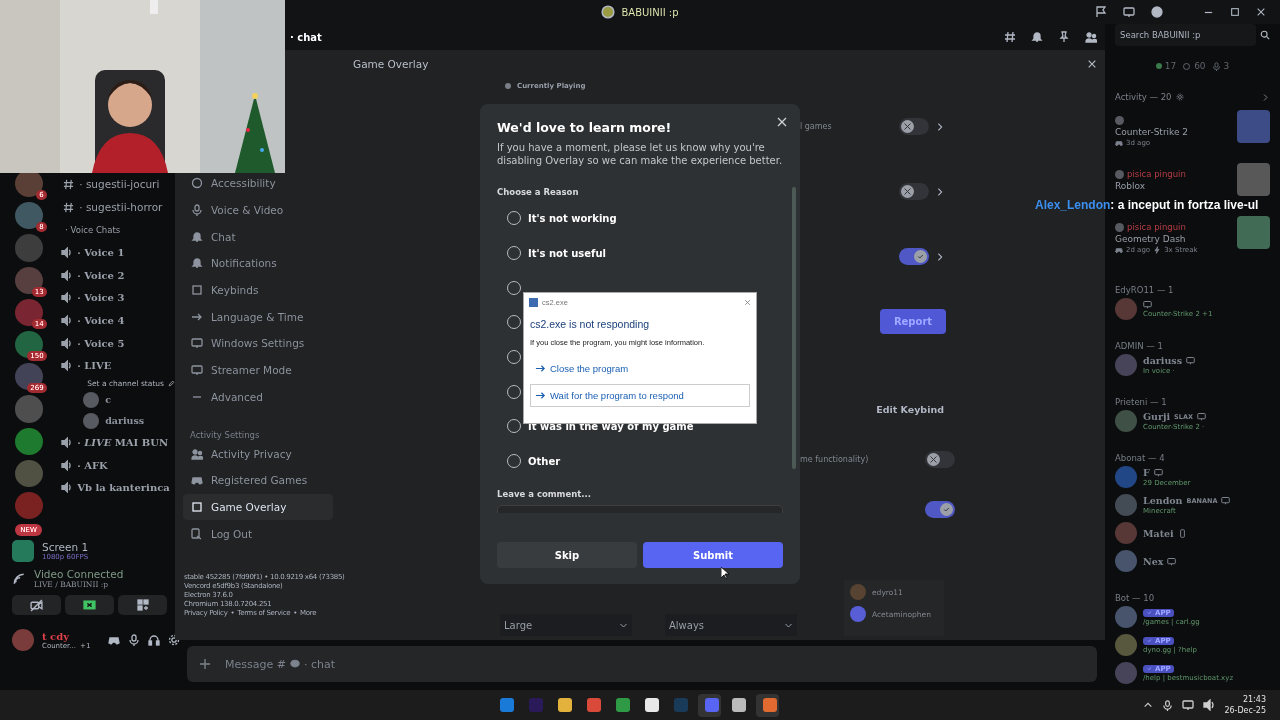 The width and height of the screenshot is (1280, 720). Describe the element at coordinates (1091, 37) in the screenshot. I see `members-icon` at that location.